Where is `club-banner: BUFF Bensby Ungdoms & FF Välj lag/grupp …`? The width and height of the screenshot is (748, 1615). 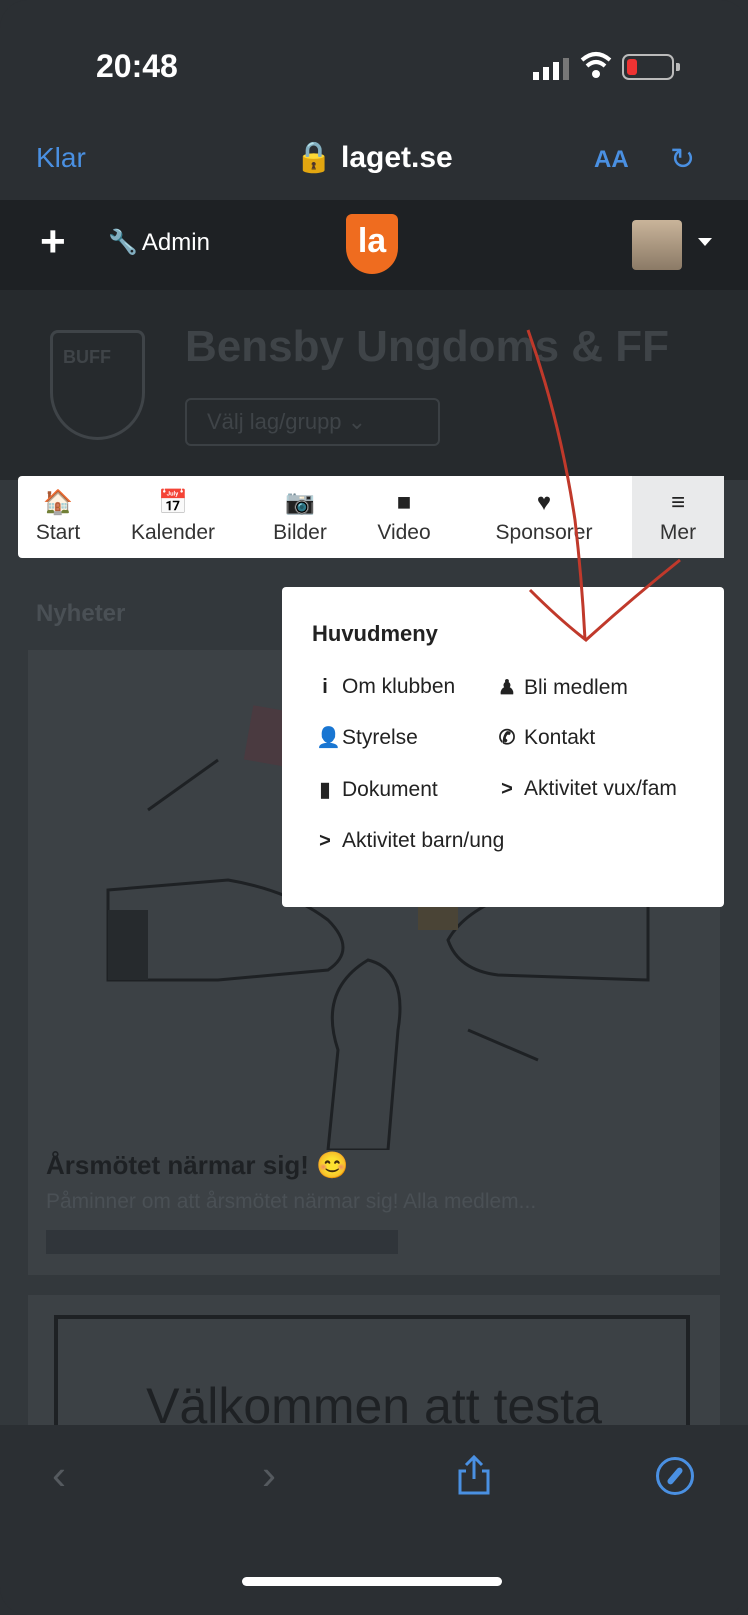
club-banner: BUFF Bensby Ungdoms & FF Välj lag/grupp … is located at coordinates (374, 385).